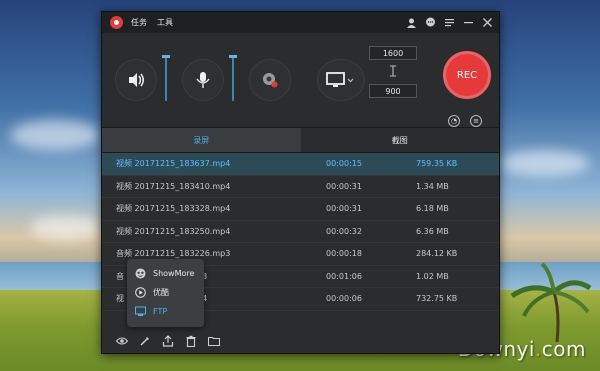 The width and height of the screenshot is (600, 371). Describe the element at coordinates (161, 292) in the screenshot. I see `share-menu-label: 优酷` at that location.